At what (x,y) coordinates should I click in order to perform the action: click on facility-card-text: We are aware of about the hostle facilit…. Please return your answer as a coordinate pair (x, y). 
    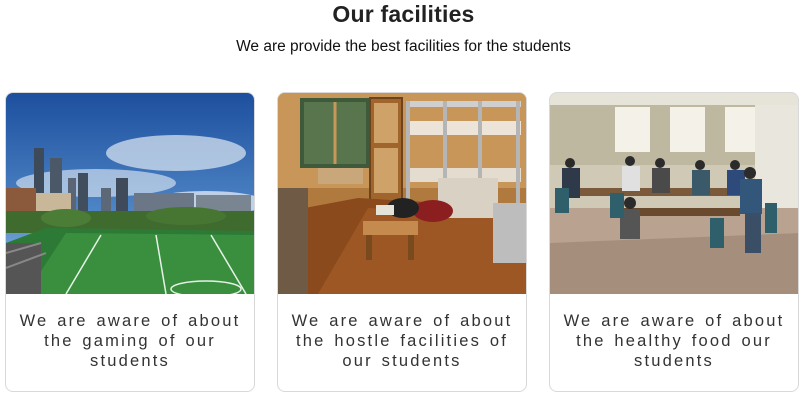
    Looking at the image, I should click on (402, 341).